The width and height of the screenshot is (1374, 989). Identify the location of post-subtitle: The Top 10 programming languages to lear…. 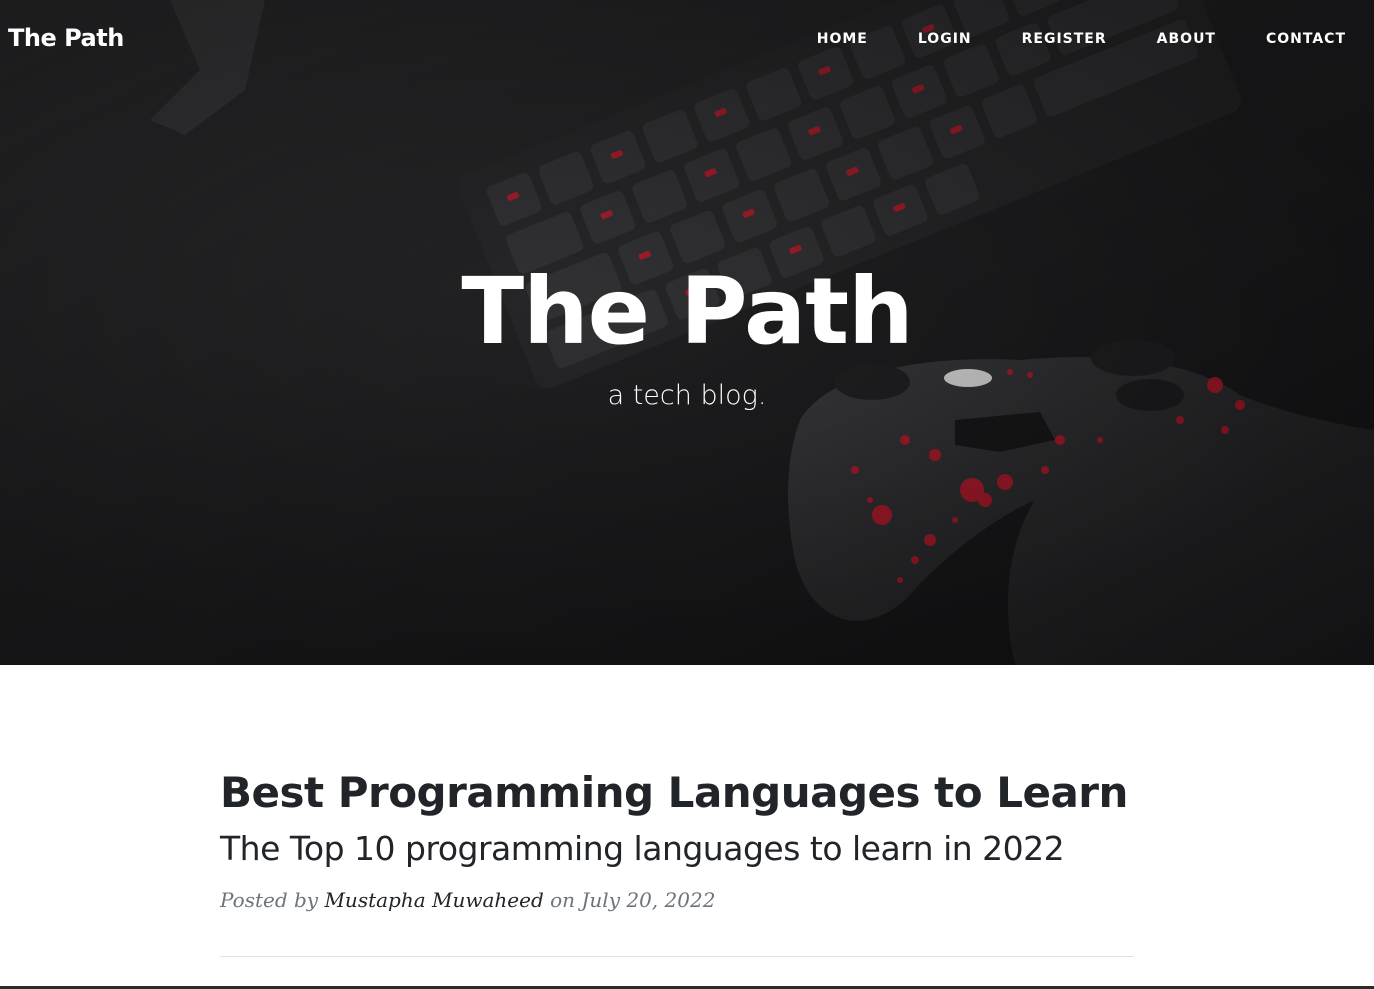
(642, 848).